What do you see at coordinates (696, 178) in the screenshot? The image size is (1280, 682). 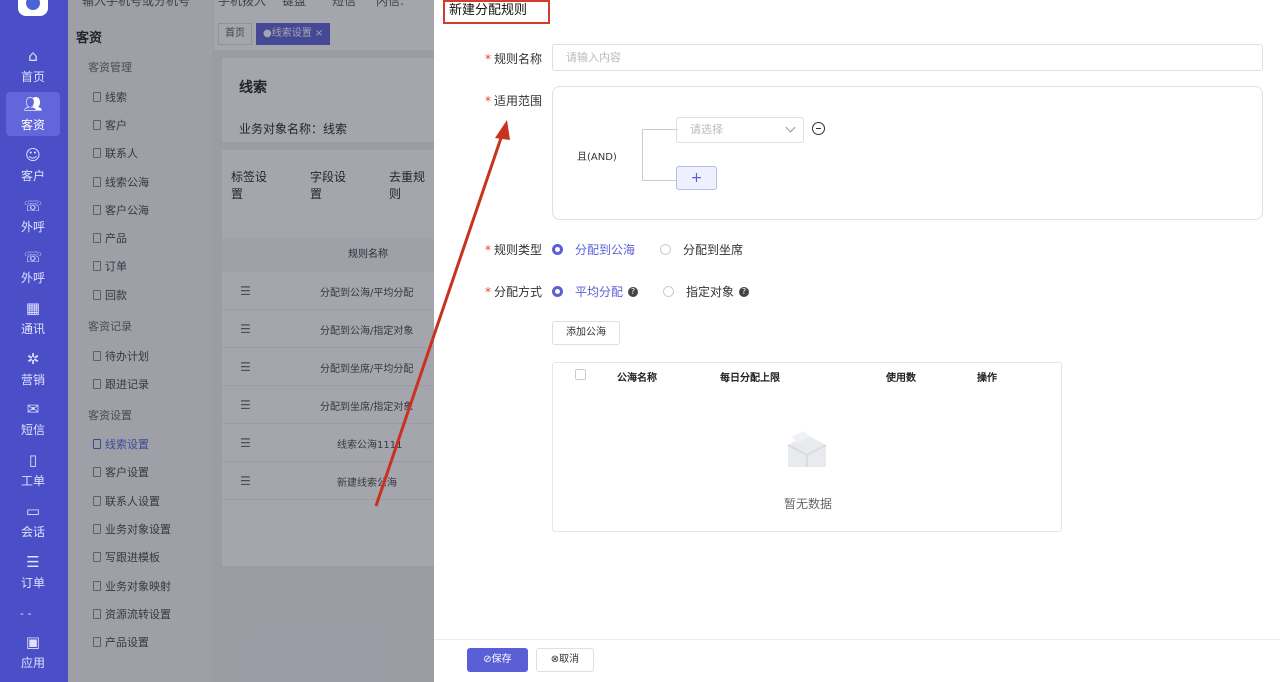 I see `add-condition-button: +` at bounding box center [696, 178].